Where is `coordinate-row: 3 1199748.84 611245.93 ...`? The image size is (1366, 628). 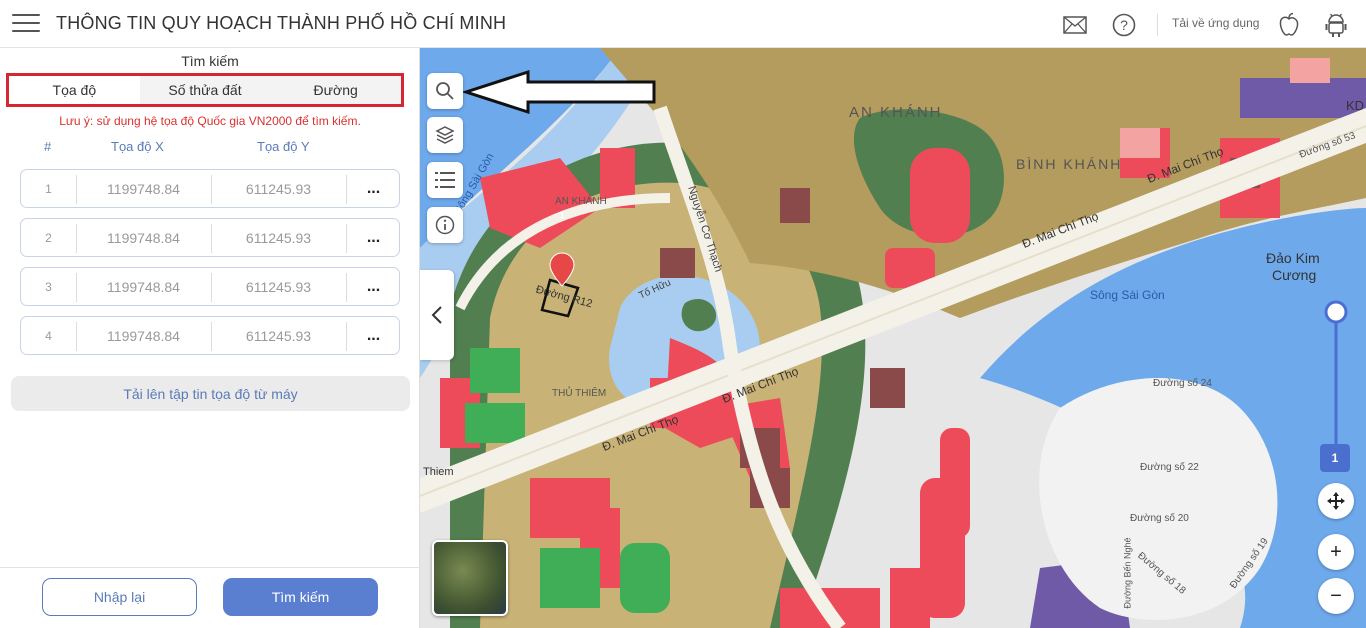
coordinate-row: 3 1199748.84 611245.93 ... is located at coordinates (210, 286).